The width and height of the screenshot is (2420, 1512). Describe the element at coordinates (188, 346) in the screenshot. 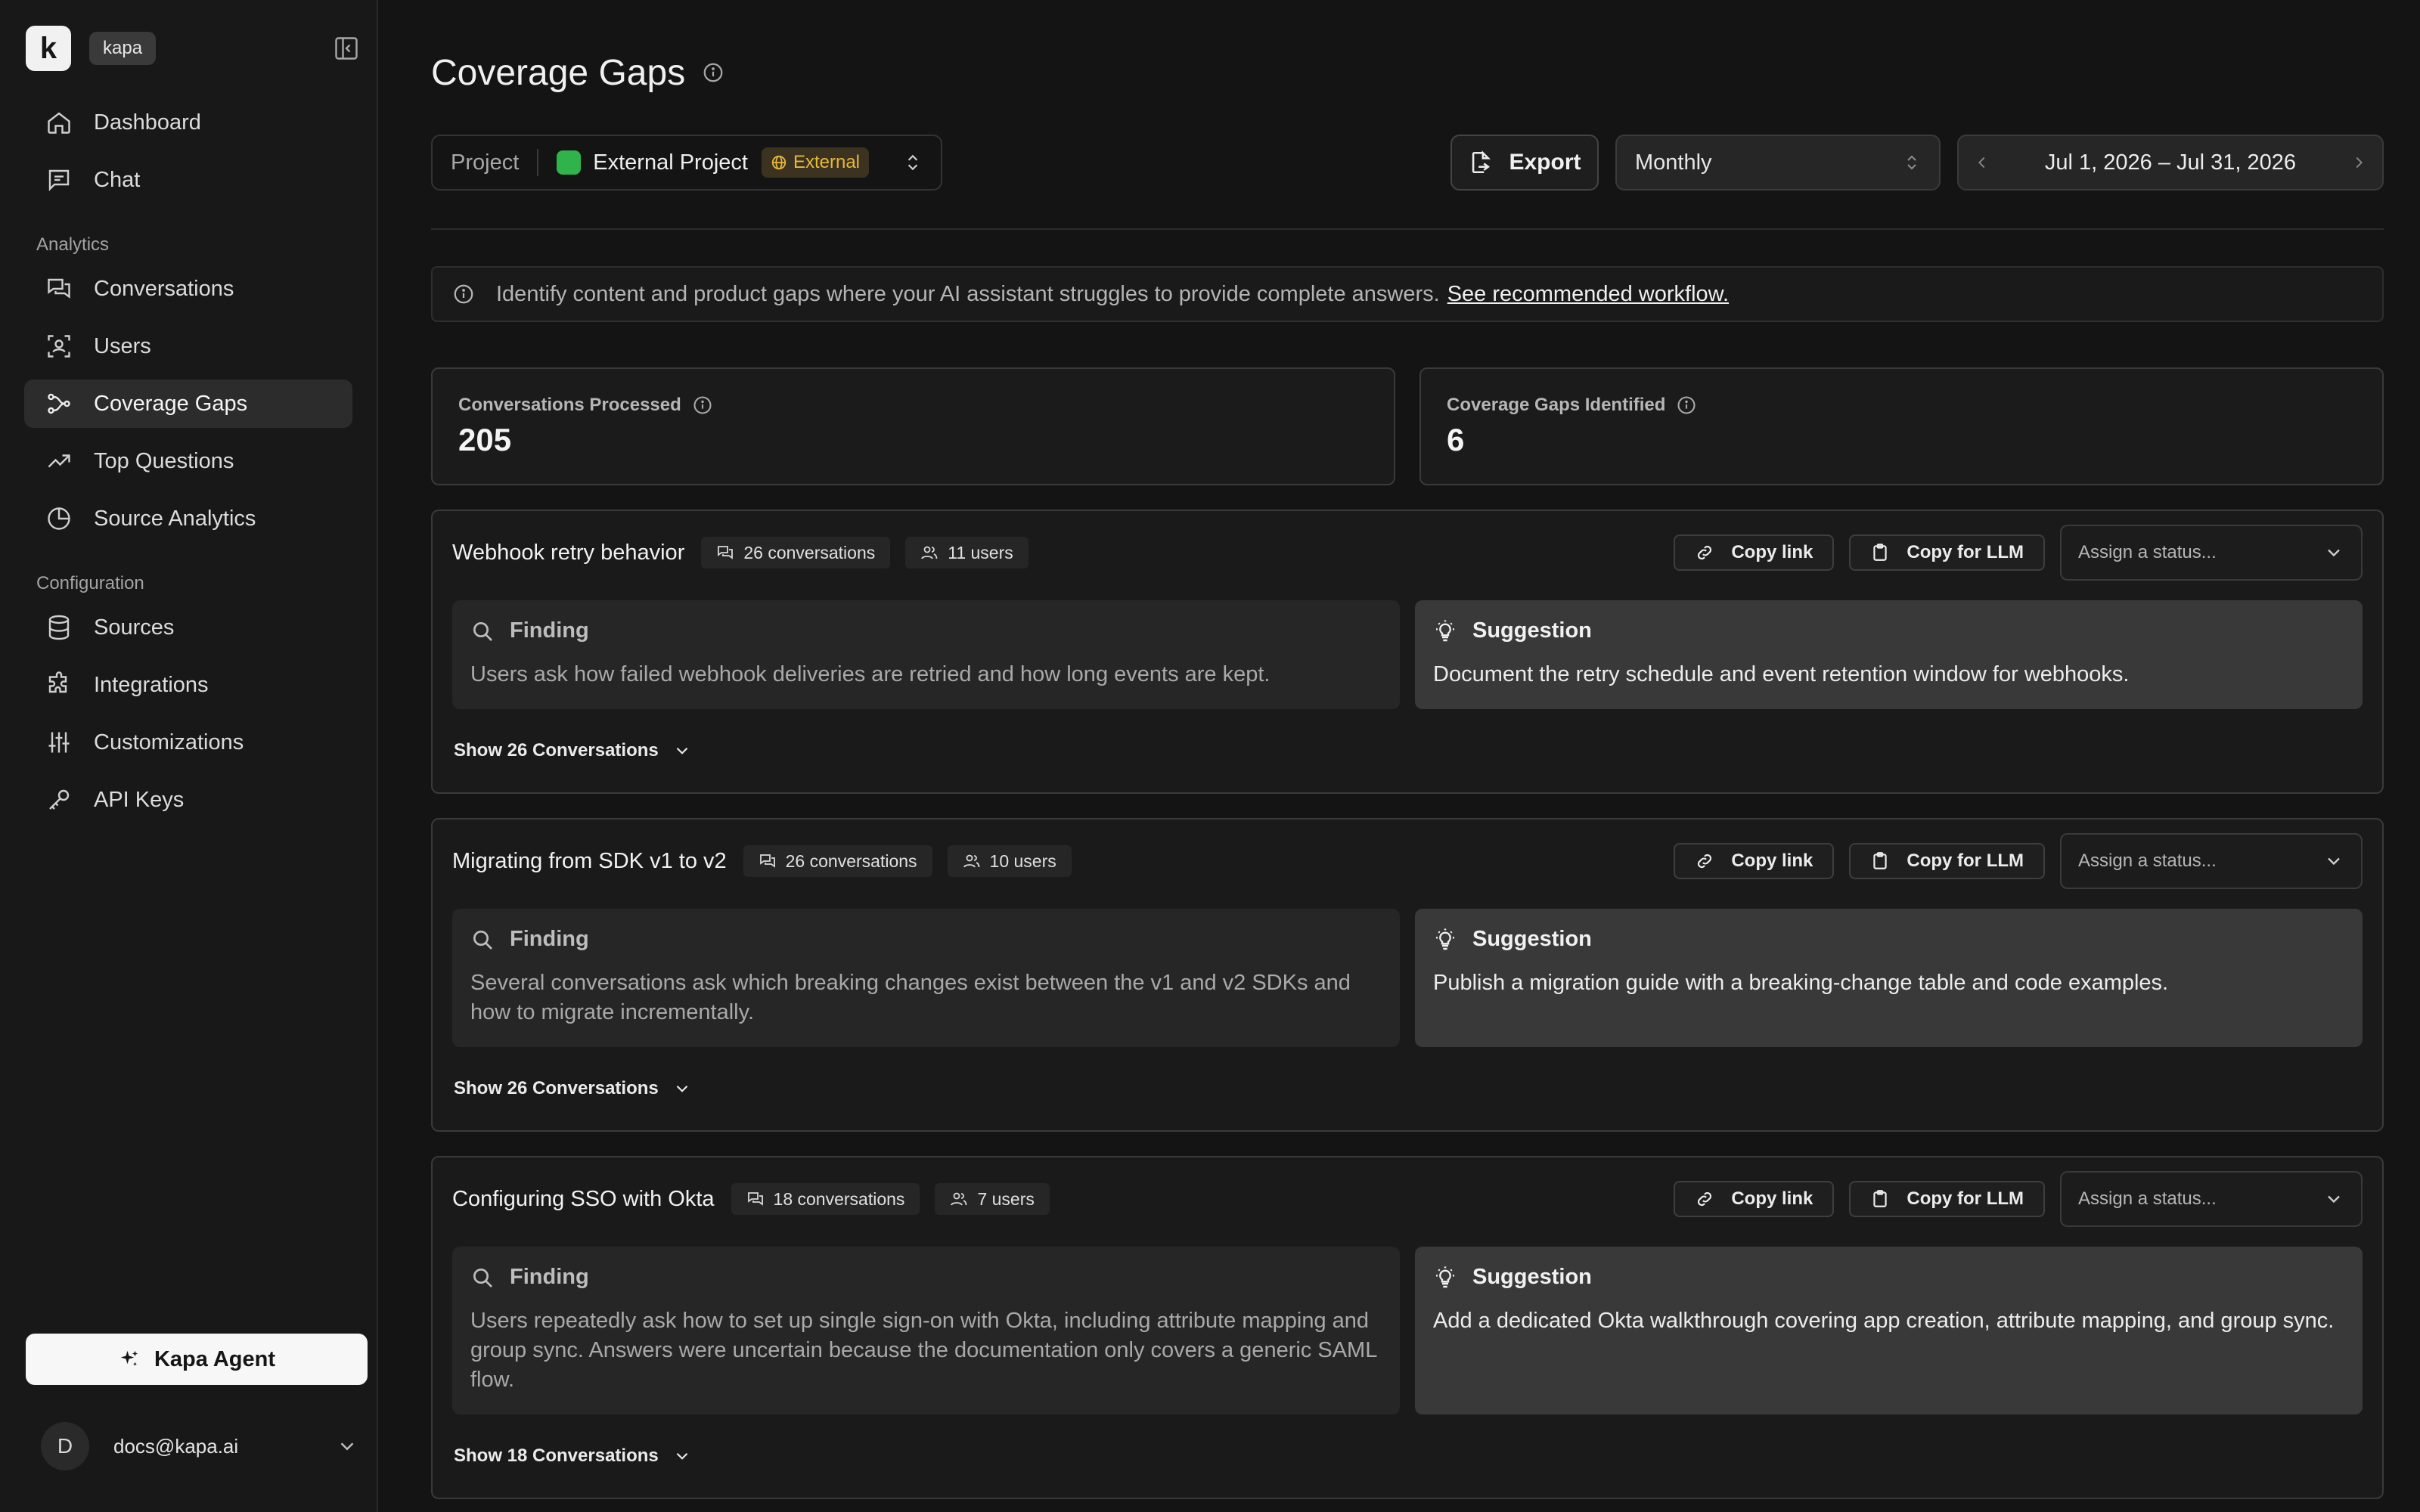

I see `sidebar-item-users: Users` at that location.